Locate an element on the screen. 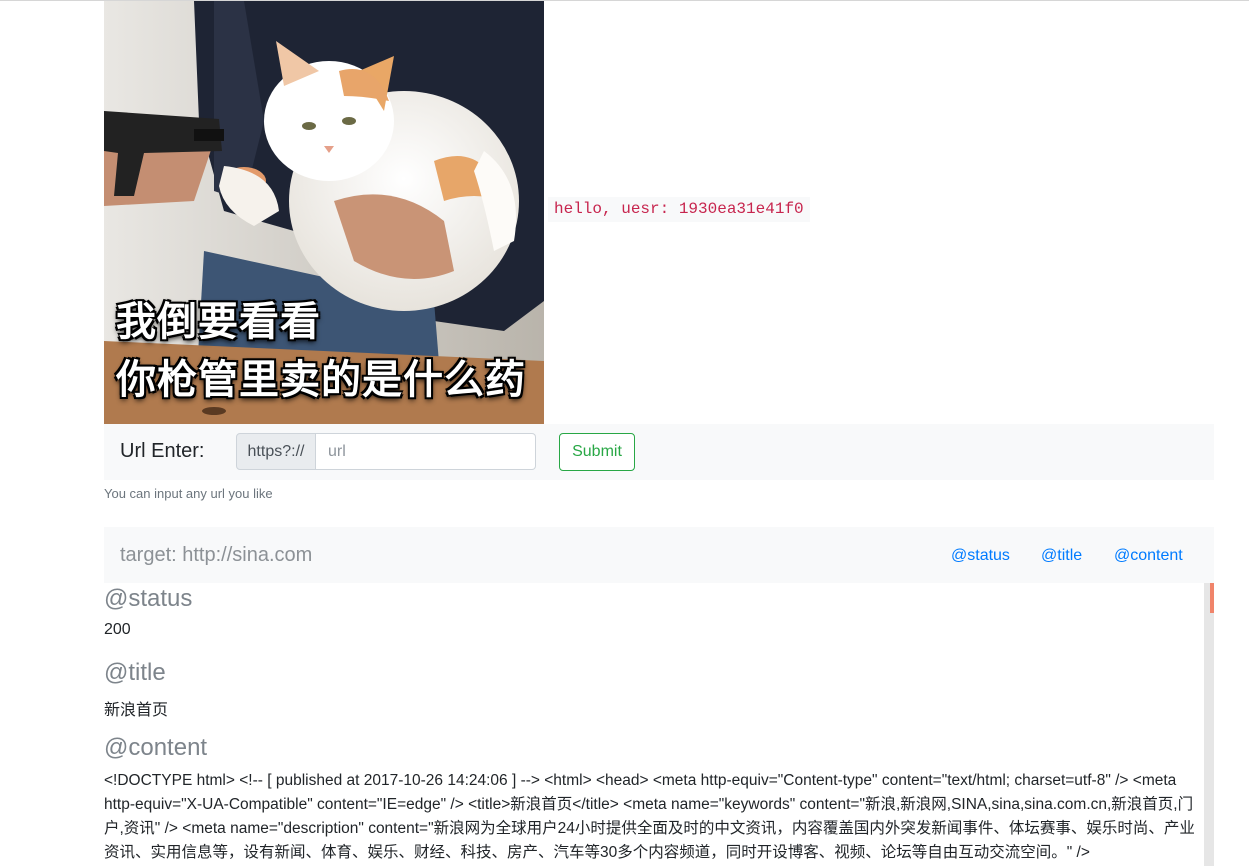 The height and width of the screenshot is (866, 1249). submit-button: Submit is located at coordinates (597, 452).